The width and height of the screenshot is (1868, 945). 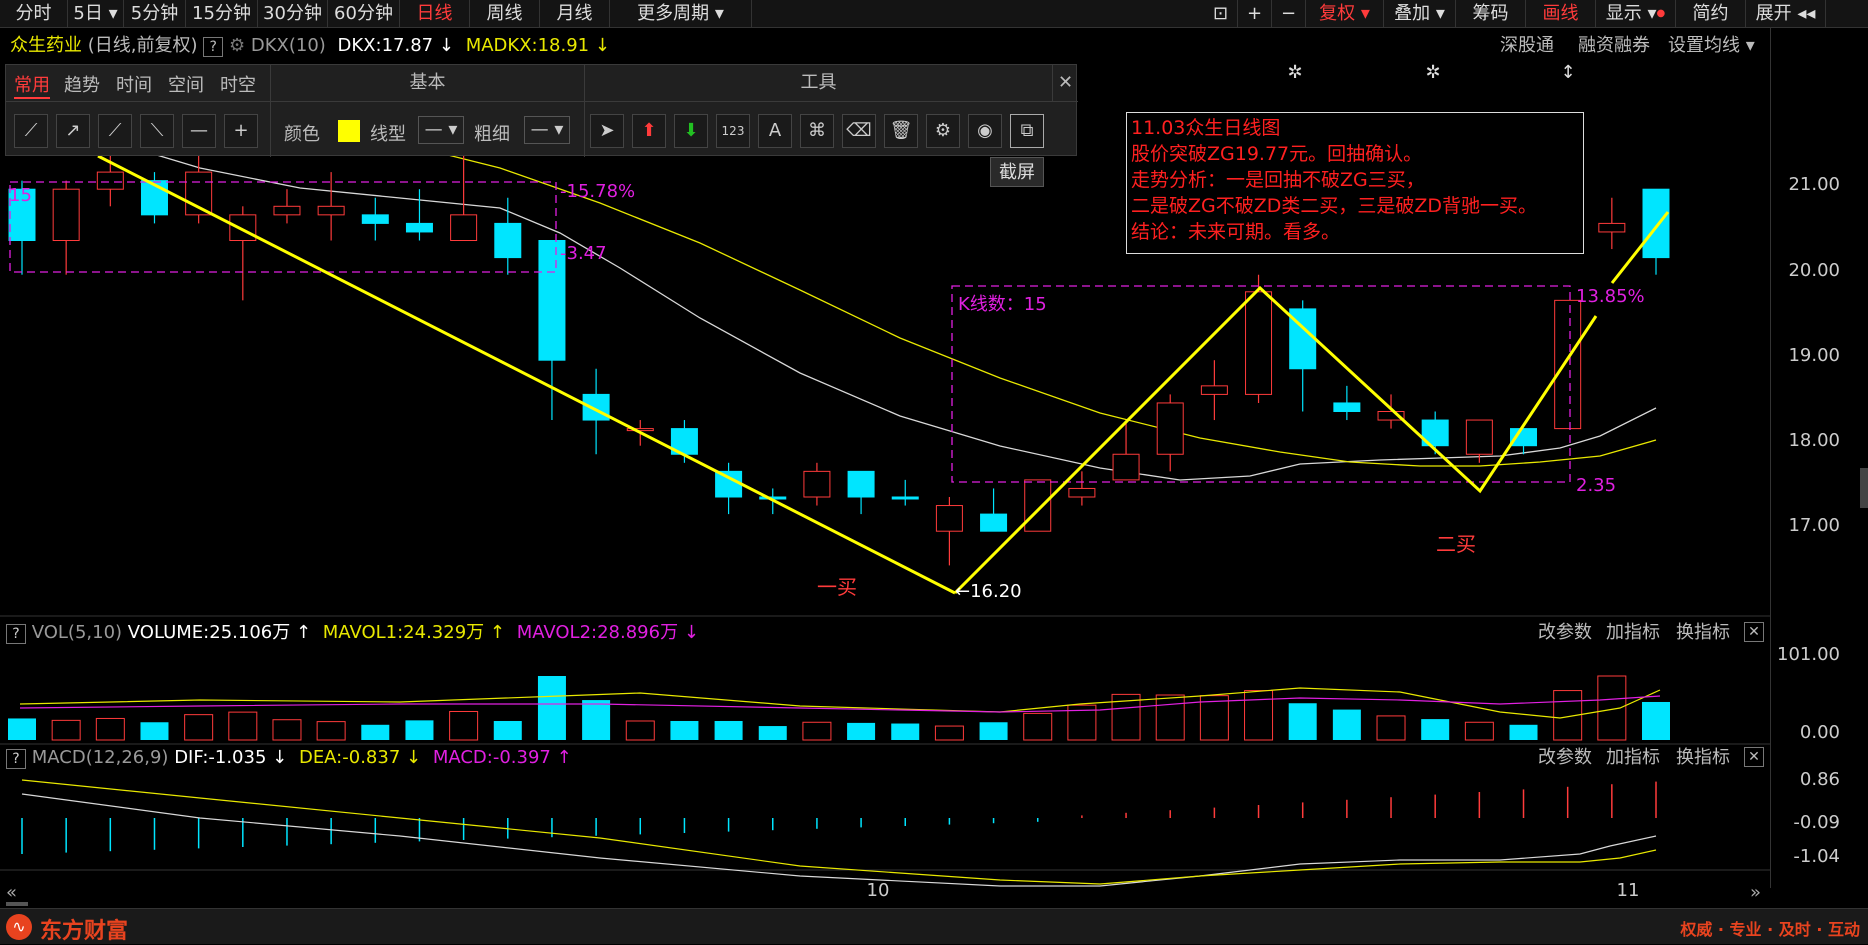 What do you see at coordinates (1633, 633) in the screenshot?
I see `vol-add-indicator: 加指标` at bounding box center [1633, 633].